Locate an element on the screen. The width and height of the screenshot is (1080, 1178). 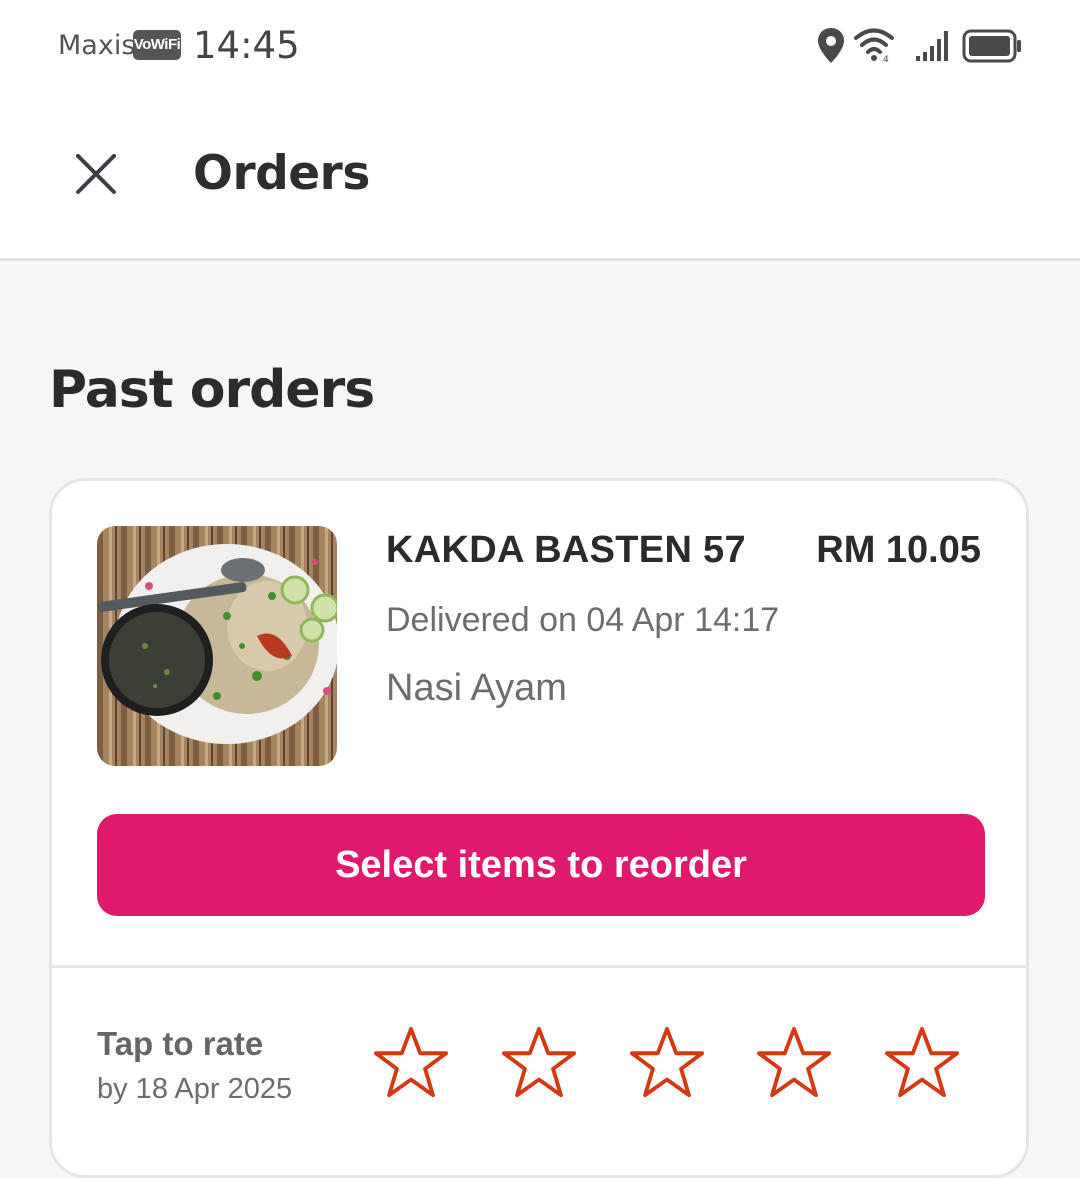
vowifi-badge: VoWiFi is located at coordinates (157, 45).